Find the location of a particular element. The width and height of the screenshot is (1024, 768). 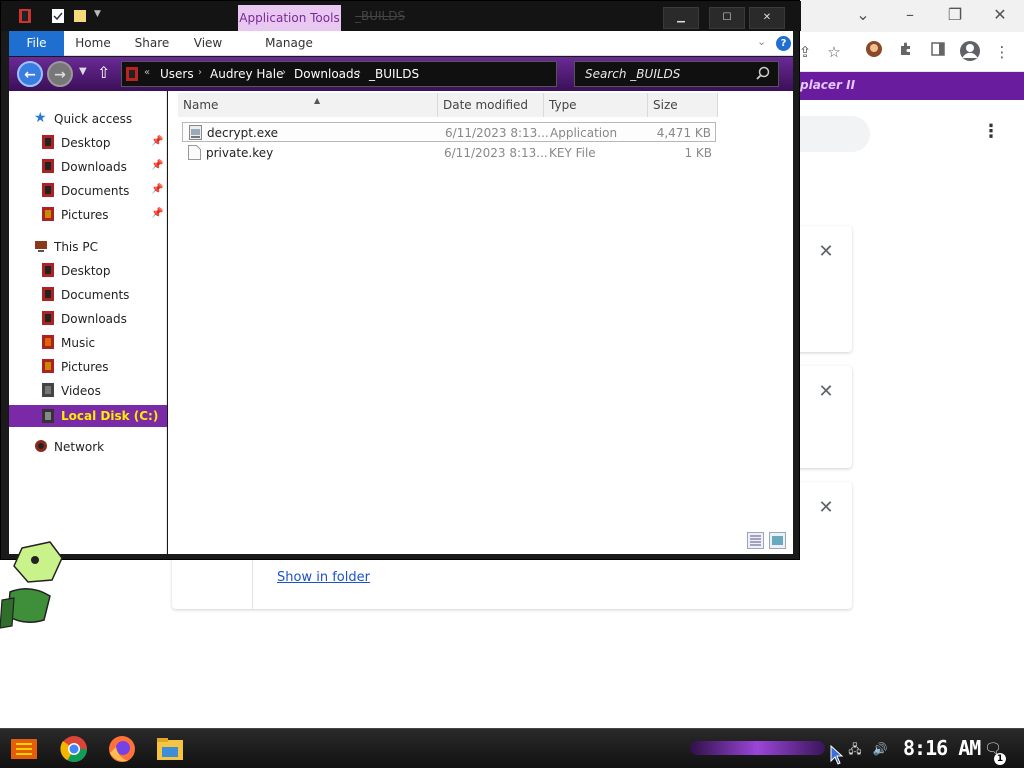

nav-pc-desktop: Desktop is located at coordinates (88, 271).